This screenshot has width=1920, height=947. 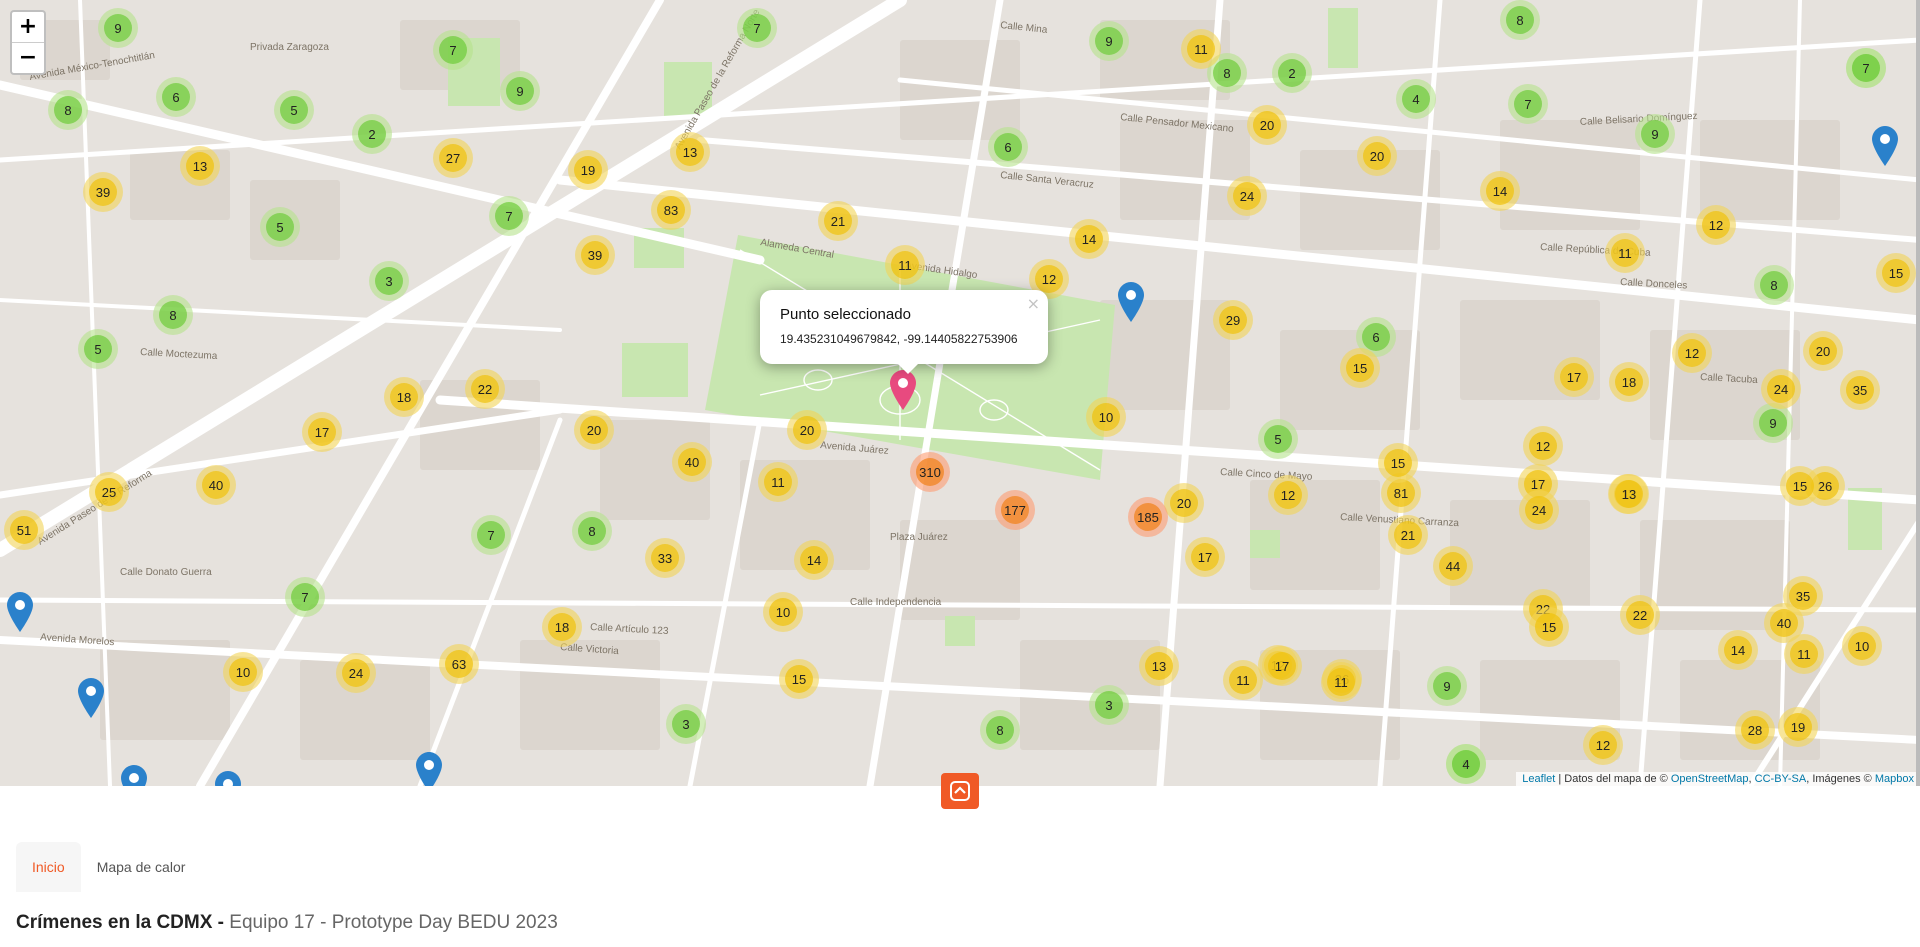 I want to click on marker-cluster: 63, so click(x=459, y=664).